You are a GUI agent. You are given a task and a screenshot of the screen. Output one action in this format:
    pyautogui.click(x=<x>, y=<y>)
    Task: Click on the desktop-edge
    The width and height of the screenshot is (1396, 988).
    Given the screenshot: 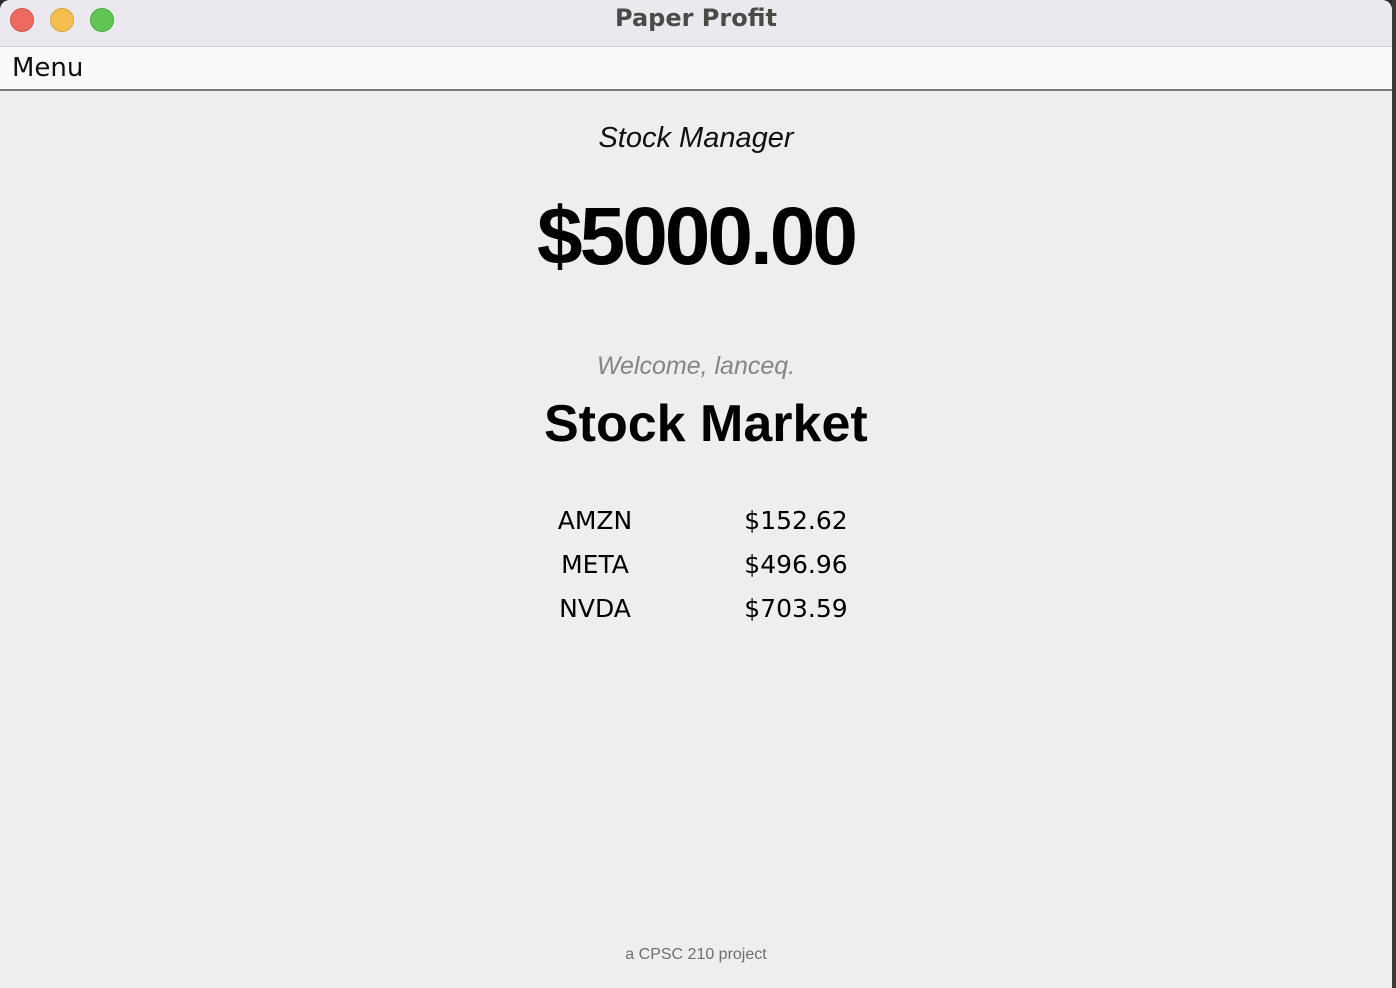 What is the action you would take?
    pyautogui.click(x=1394, y=494)
    